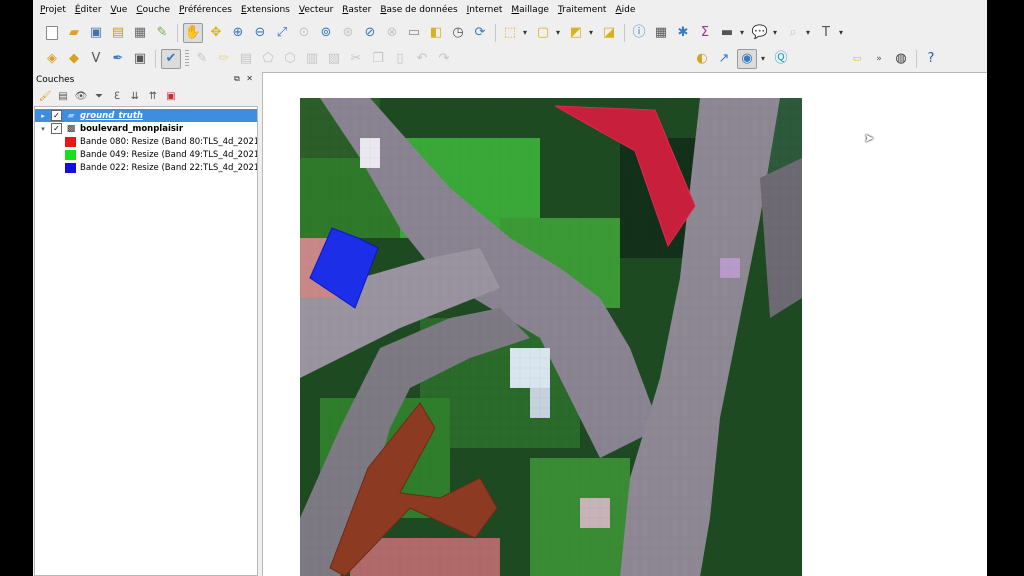 The width and height of the screenshot is (1024, 576). I want to click on identify-icon: ⓘ, so click(639, 33).